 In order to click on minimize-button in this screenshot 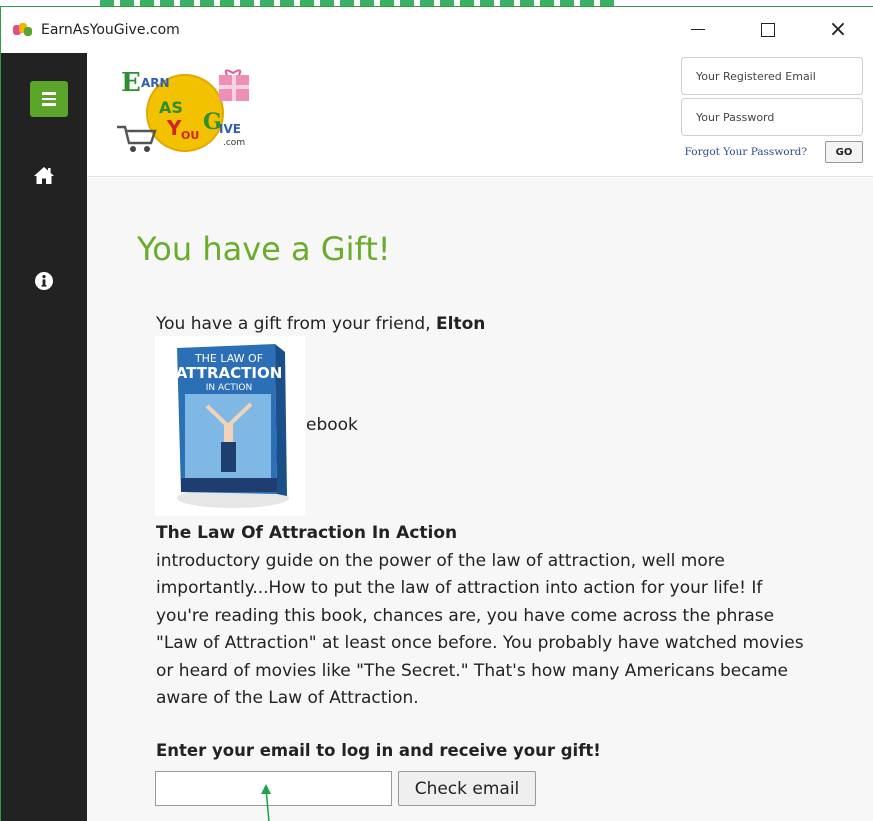, I will do `click(698, 29)`.